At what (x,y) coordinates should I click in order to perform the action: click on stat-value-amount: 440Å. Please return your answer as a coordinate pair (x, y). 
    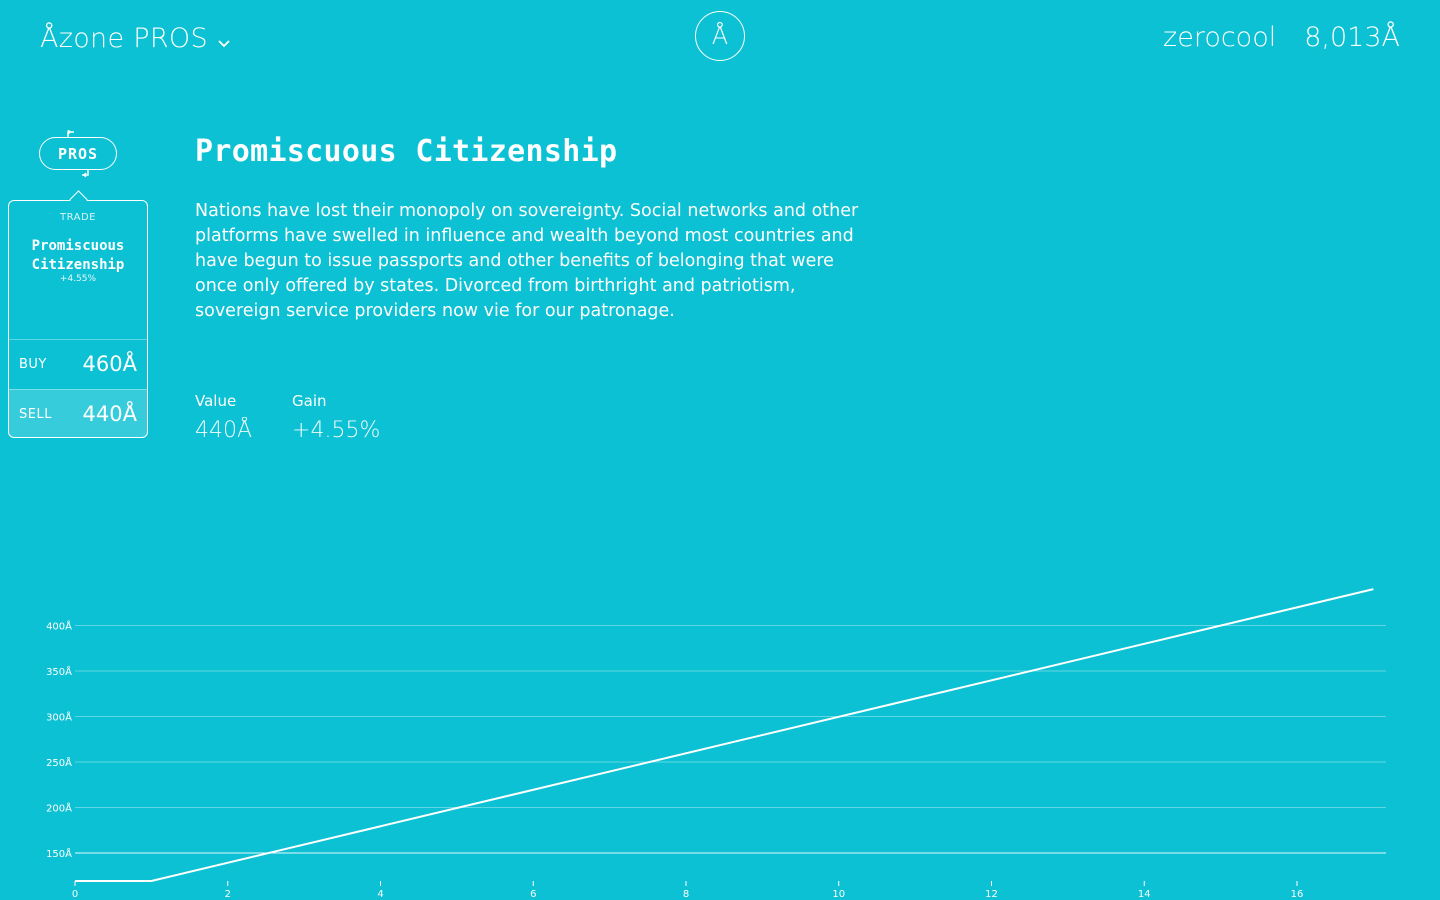
    Looking at the image, I should click on (224, 430).